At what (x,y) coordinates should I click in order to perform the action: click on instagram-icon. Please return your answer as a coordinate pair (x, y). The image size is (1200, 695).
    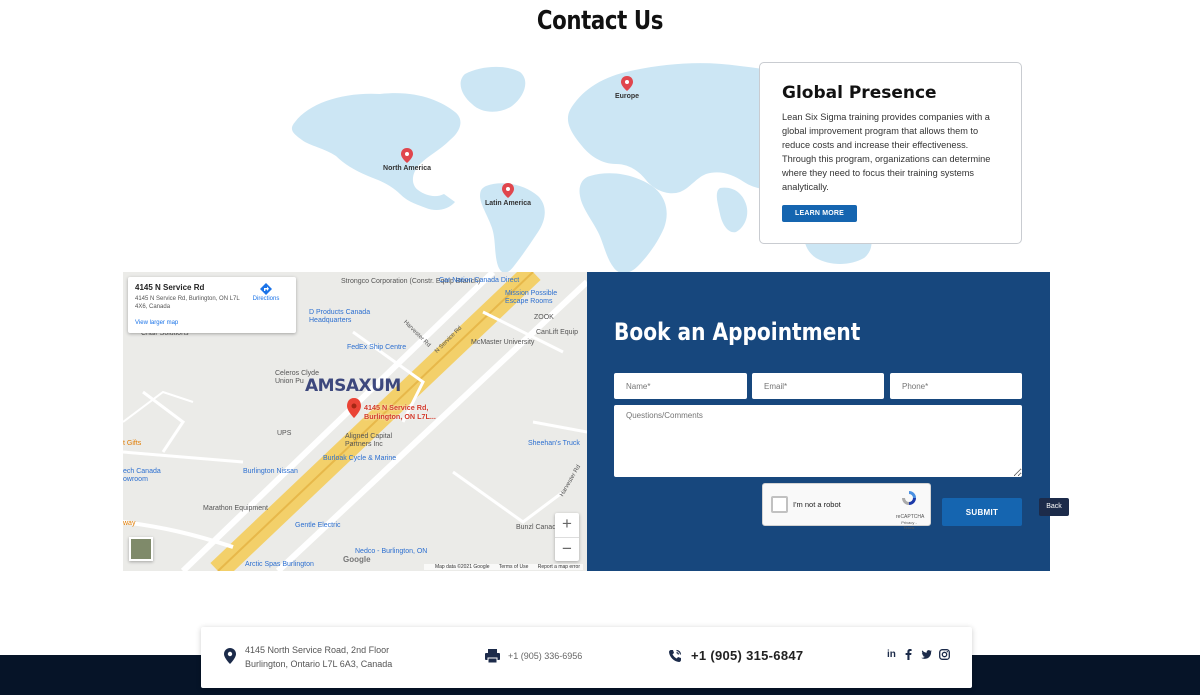
    Looking at the image, I should click on (944, 654).